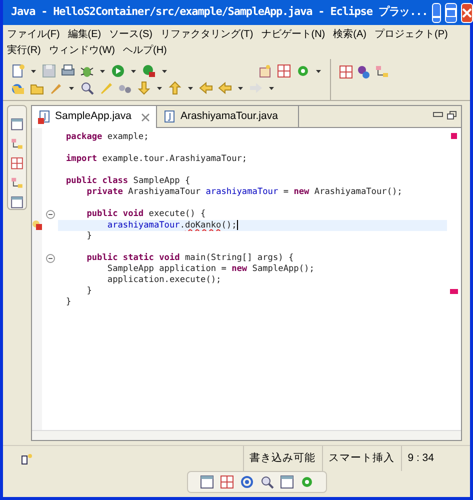  I want to click on java-file-icon, so click(169, 117).